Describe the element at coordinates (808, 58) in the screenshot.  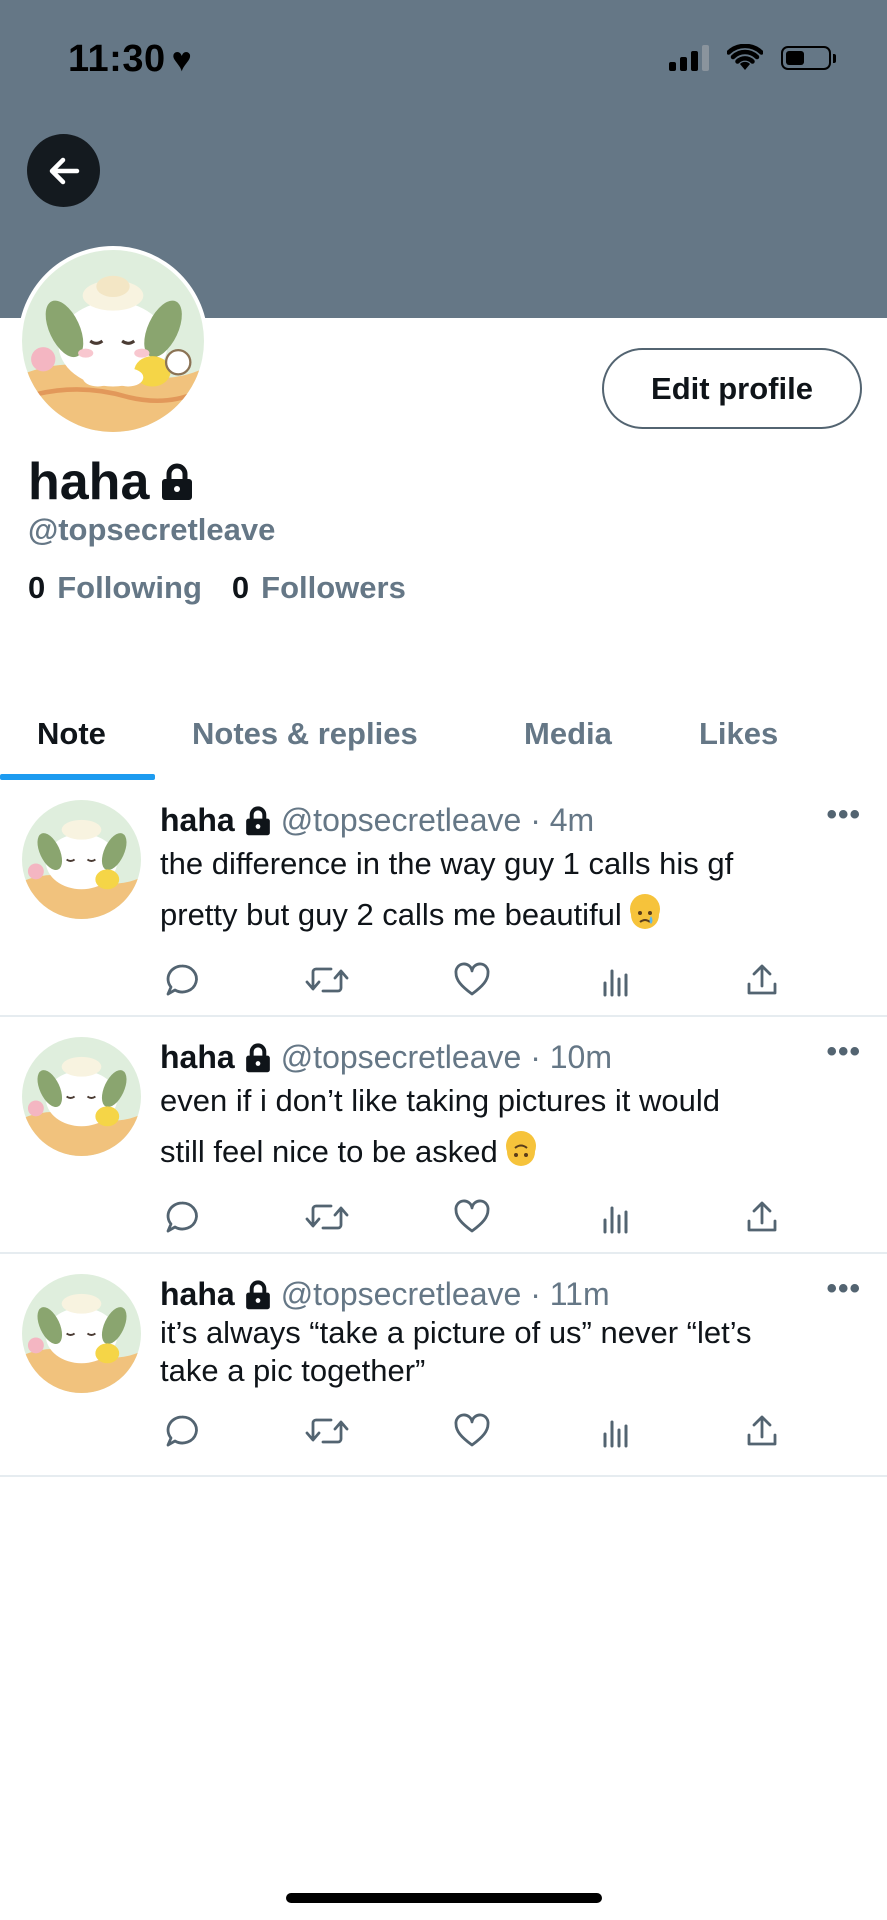
I see `battery-icon` at that location.